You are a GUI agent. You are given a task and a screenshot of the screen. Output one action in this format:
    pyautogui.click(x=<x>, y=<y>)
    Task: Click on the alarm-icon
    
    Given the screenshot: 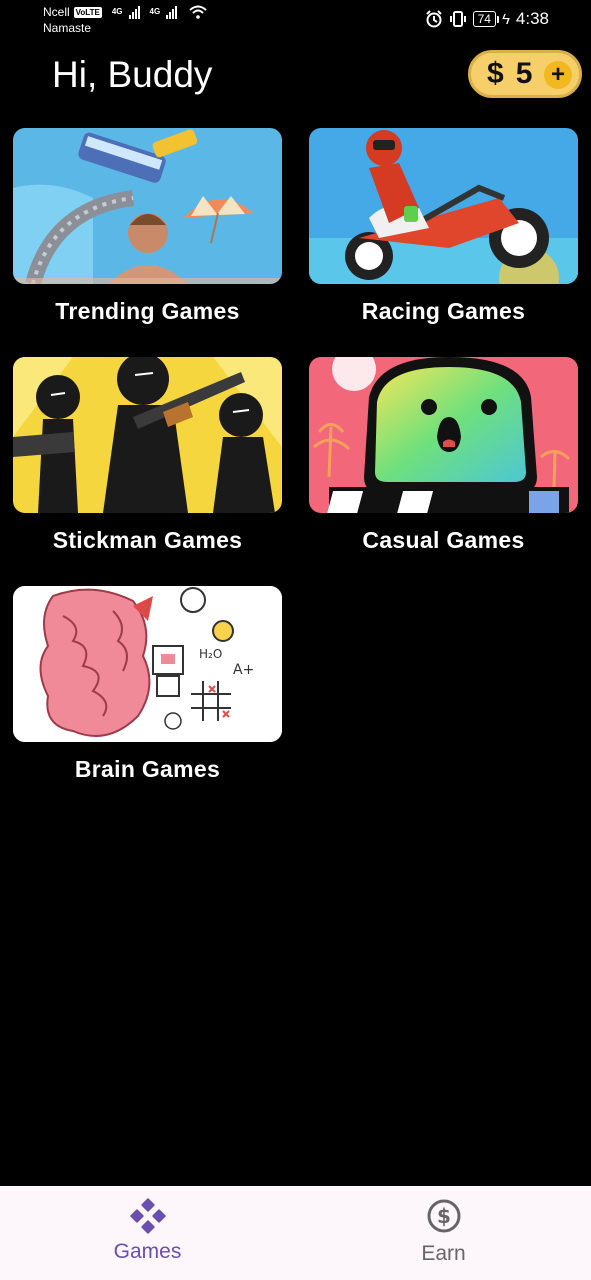 What is the action you would take?
    pyautogui.click(x=433, y=19)
    